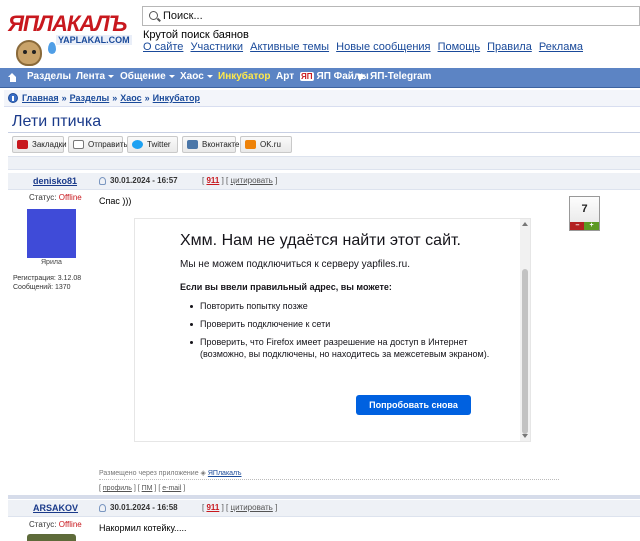 This screenshot has width=640, height=541. I want to click on vote-up-button: +, so click(591, 226).